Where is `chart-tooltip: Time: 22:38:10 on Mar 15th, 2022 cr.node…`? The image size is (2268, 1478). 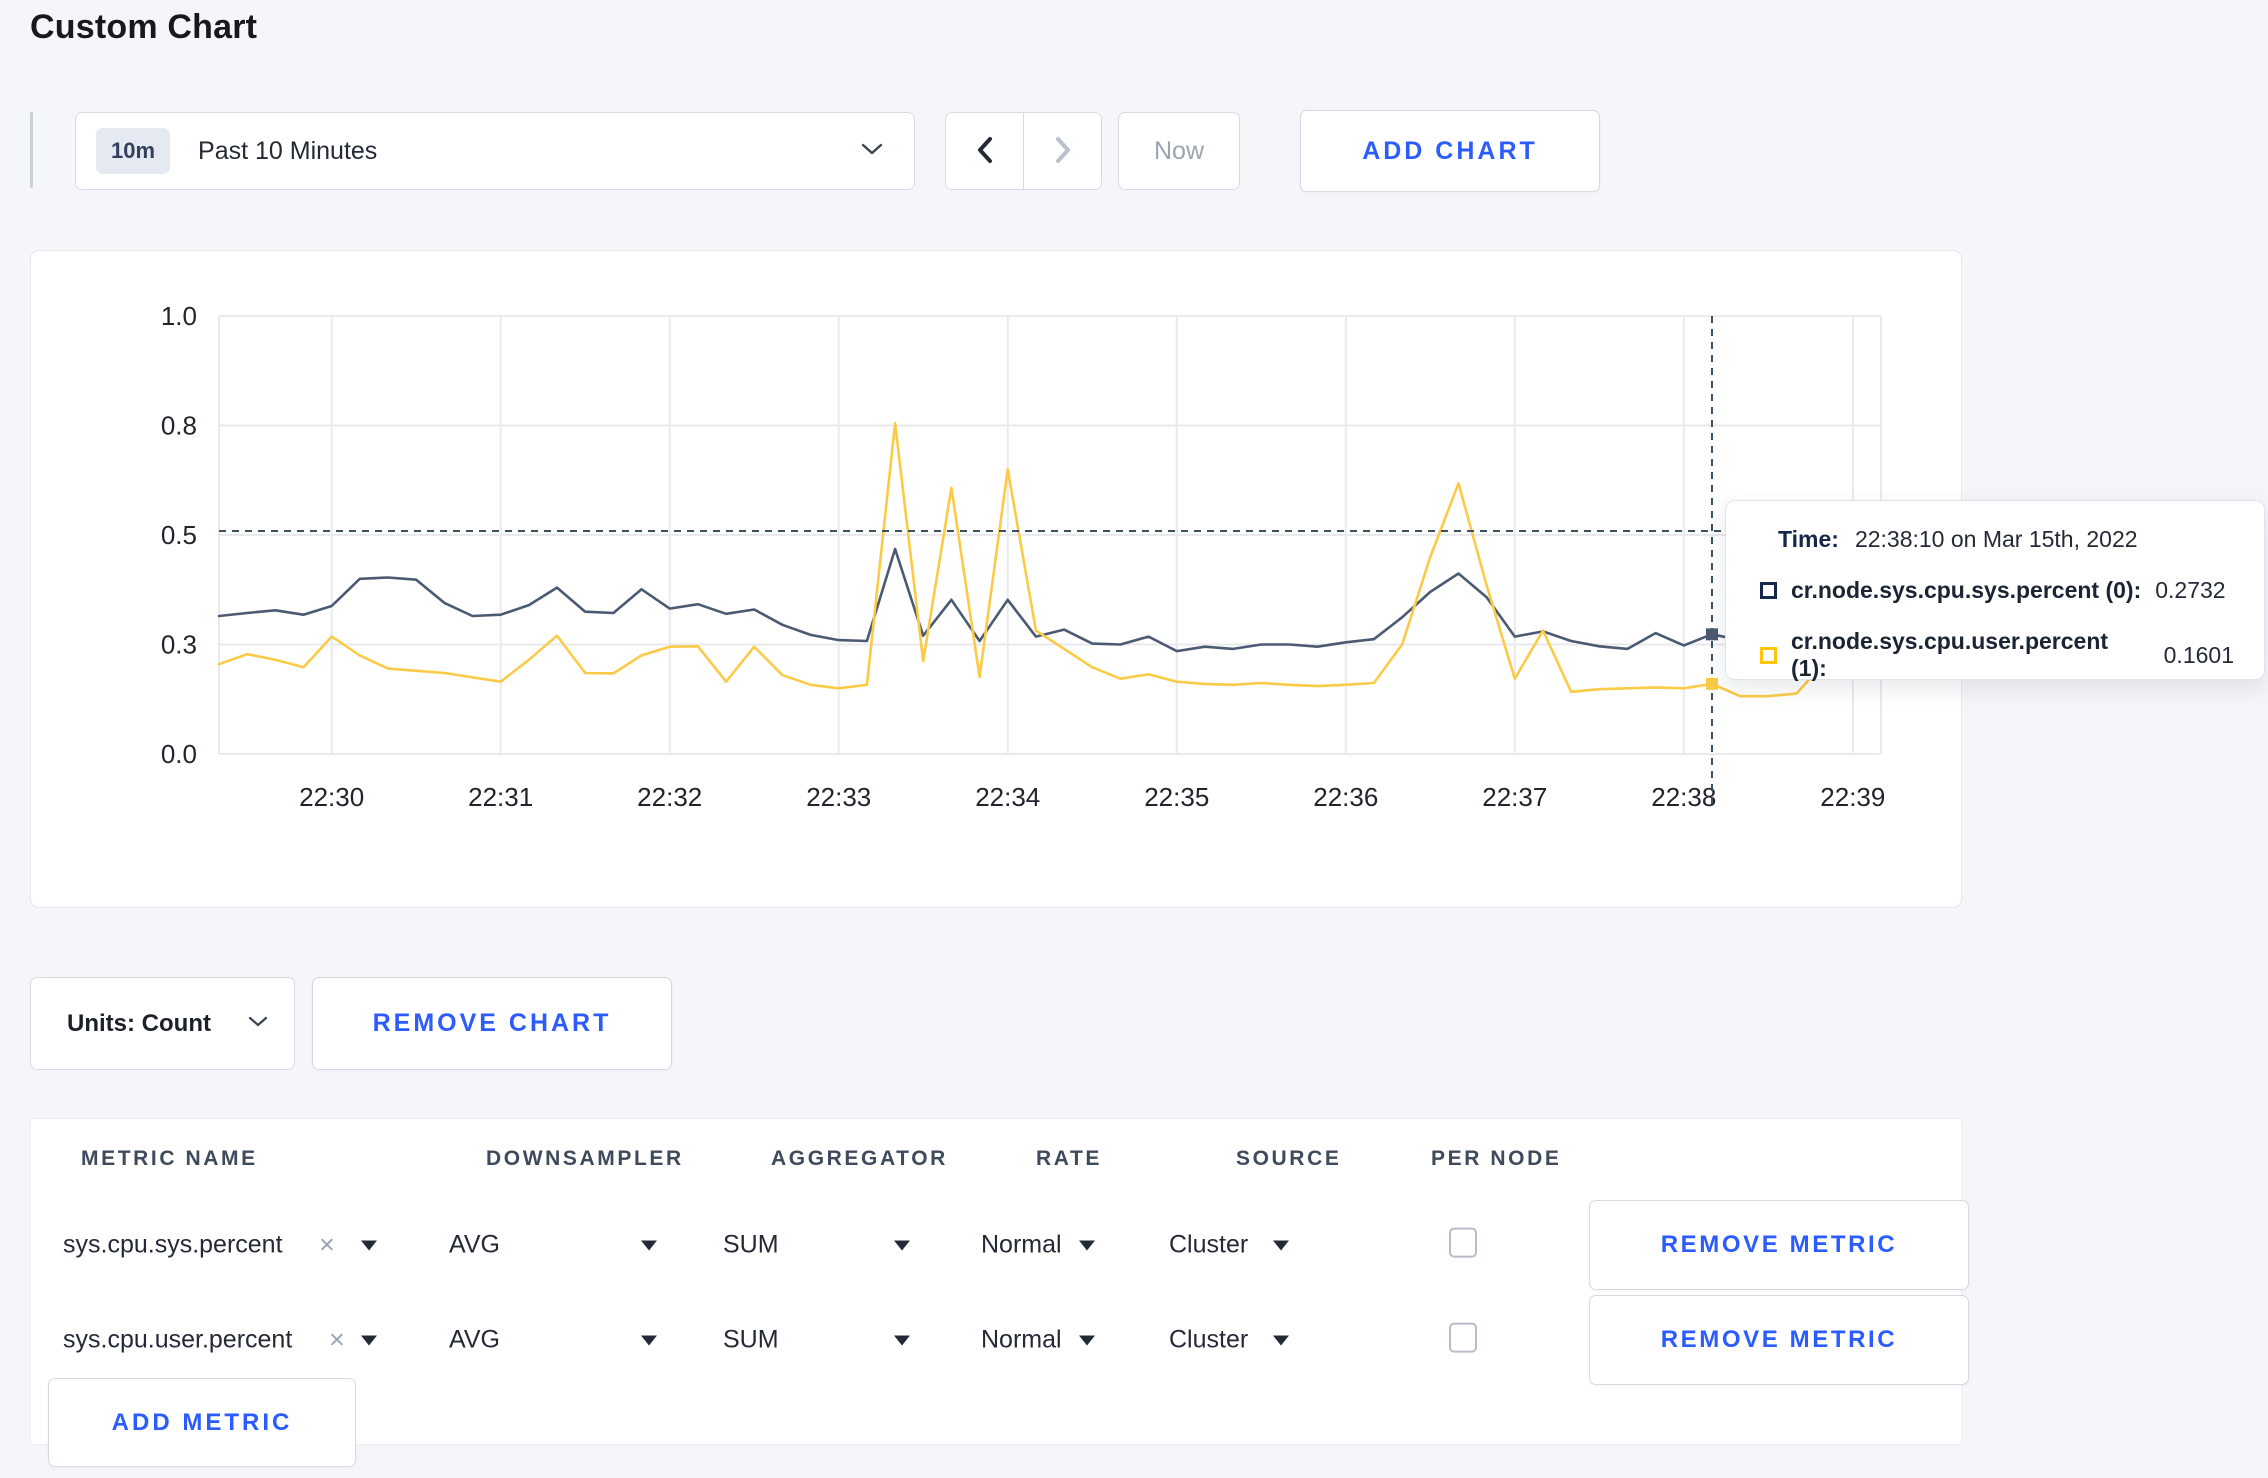 chart-tooltip: Time: 22:38:10 on Mar 15th, 2022 cr.node… is located at coordinates (1995, 591).